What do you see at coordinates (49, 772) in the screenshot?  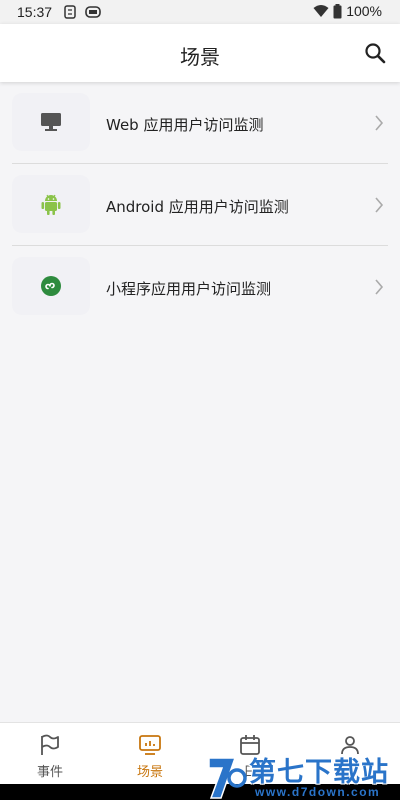 I see `tab-label: 事件` at bounding box center [49, 772].